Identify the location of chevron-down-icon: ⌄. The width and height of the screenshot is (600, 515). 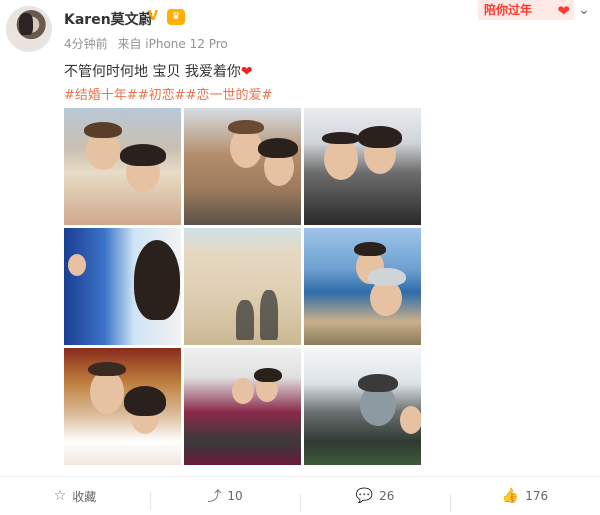
(584, 10).